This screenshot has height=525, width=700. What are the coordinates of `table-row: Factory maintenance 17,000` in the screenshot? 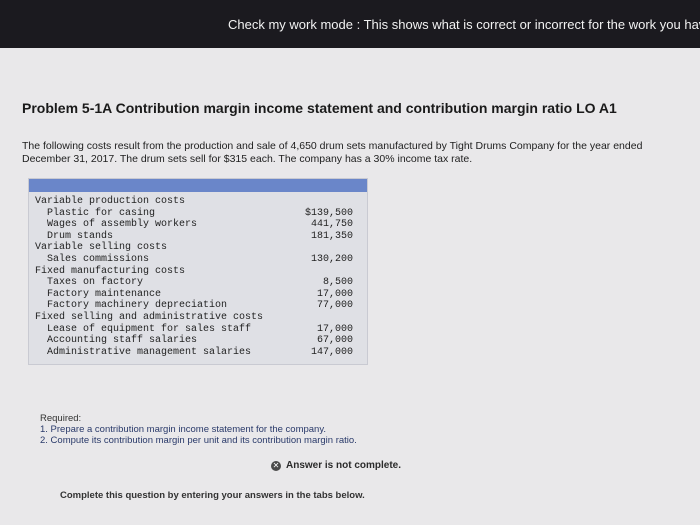 It's located at (198, 295).